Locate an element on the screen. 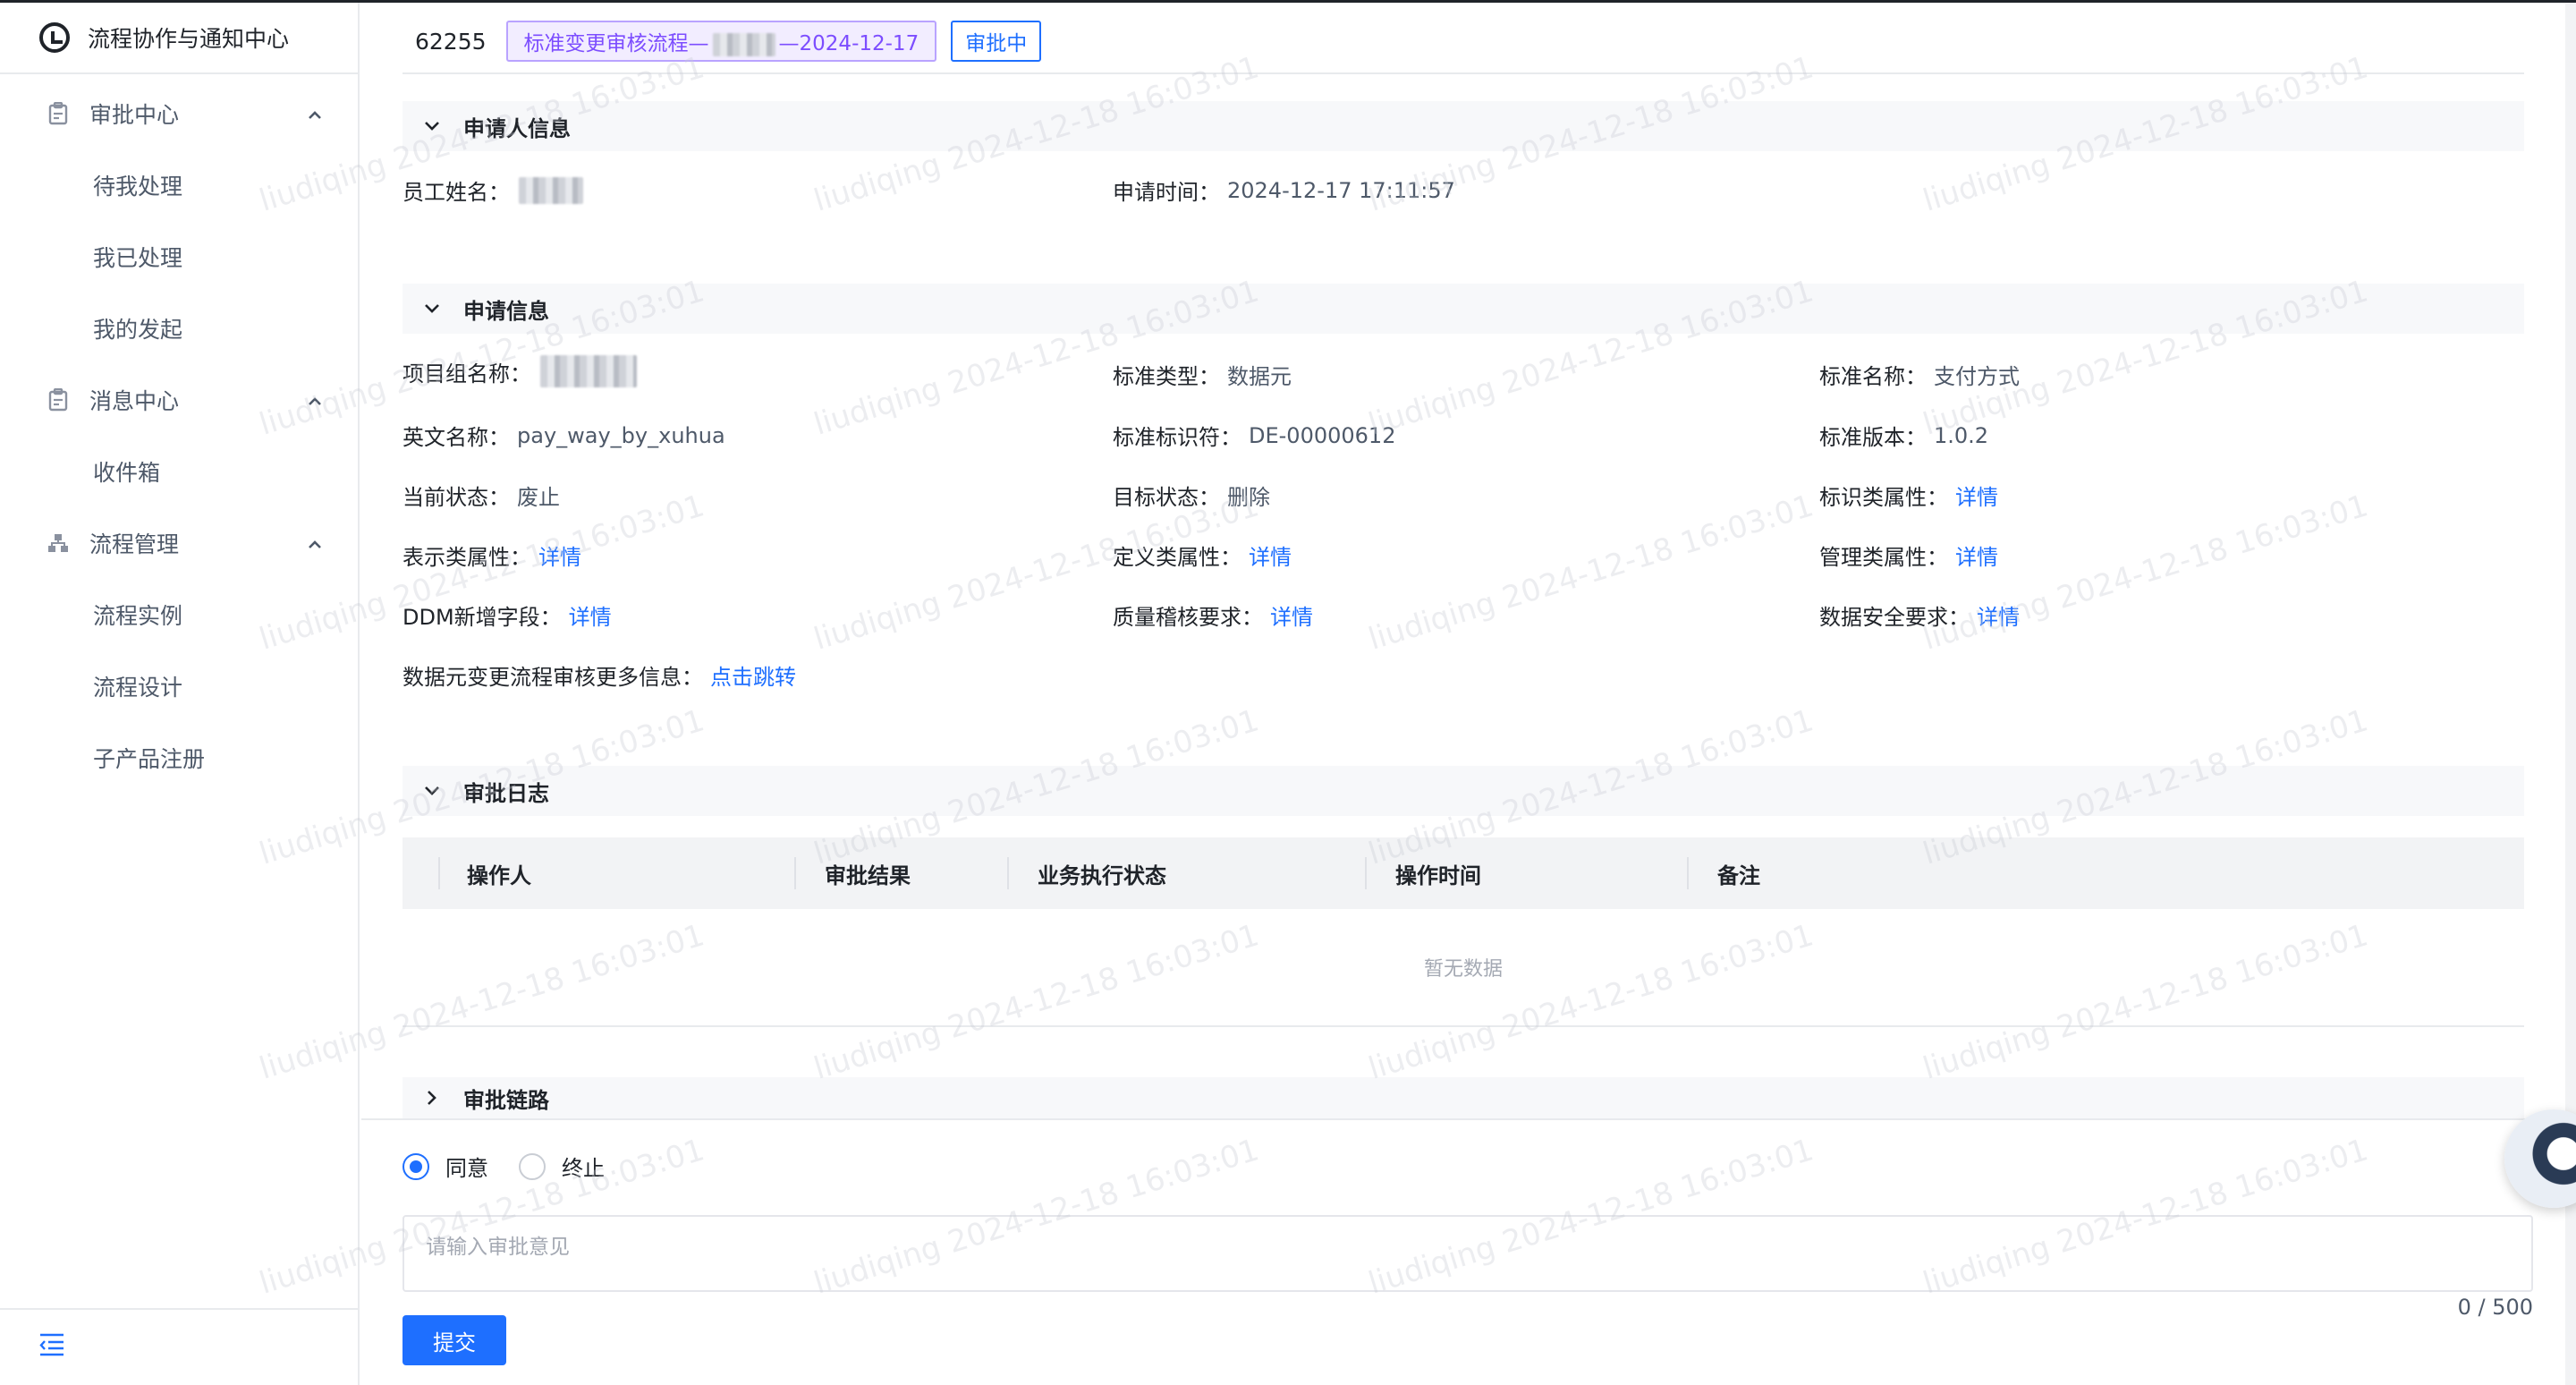  field-label: 当前状态： is located at coordinates (456, 497).